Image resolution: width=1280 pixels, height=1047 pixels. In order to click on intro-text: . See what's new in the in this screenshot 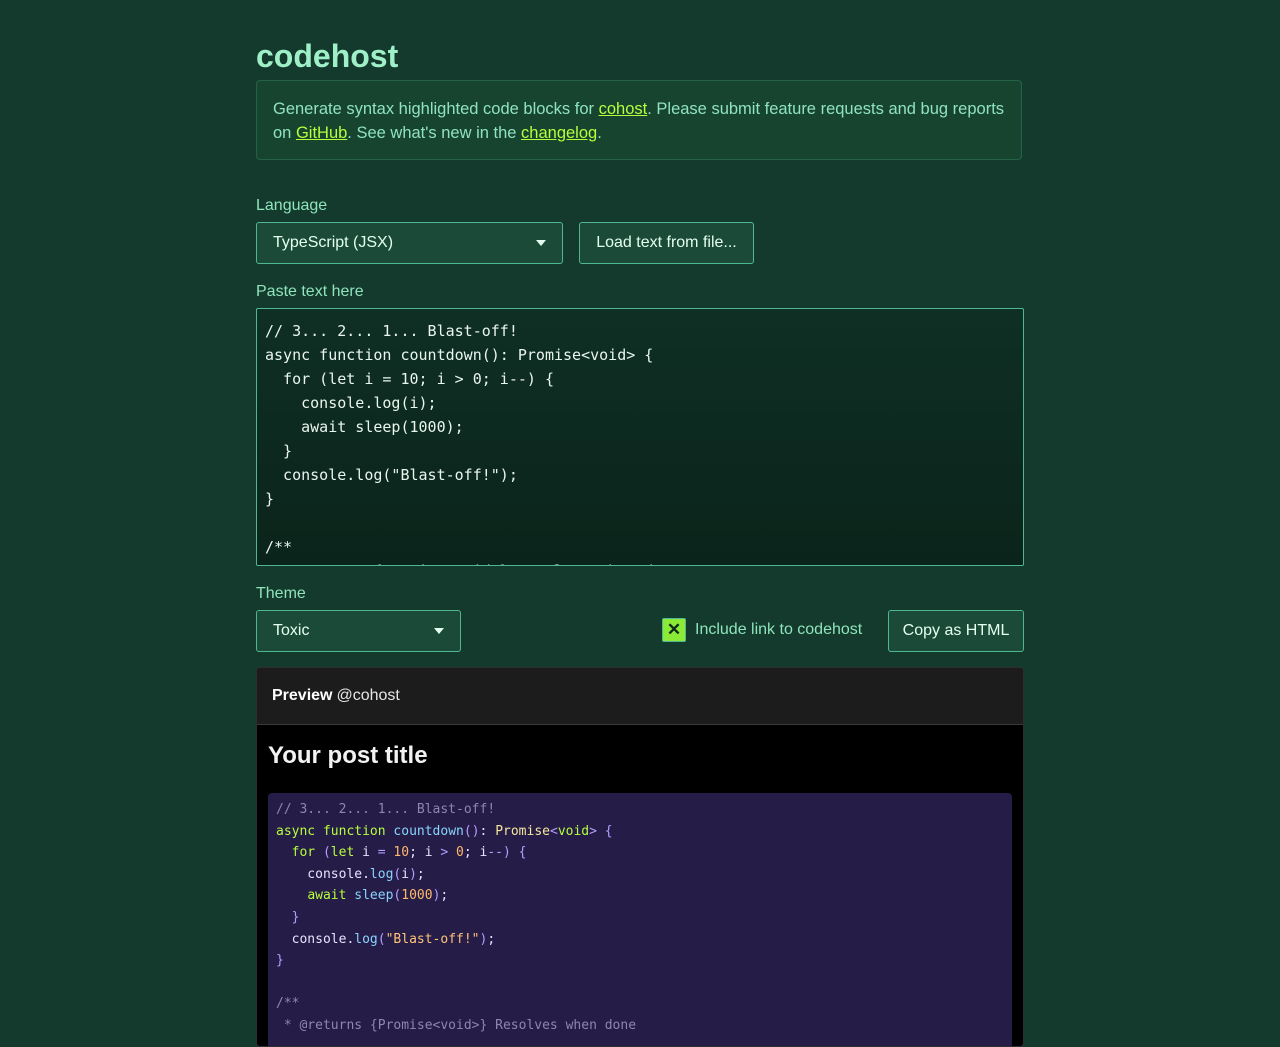, I will do `click(434, 133)`.